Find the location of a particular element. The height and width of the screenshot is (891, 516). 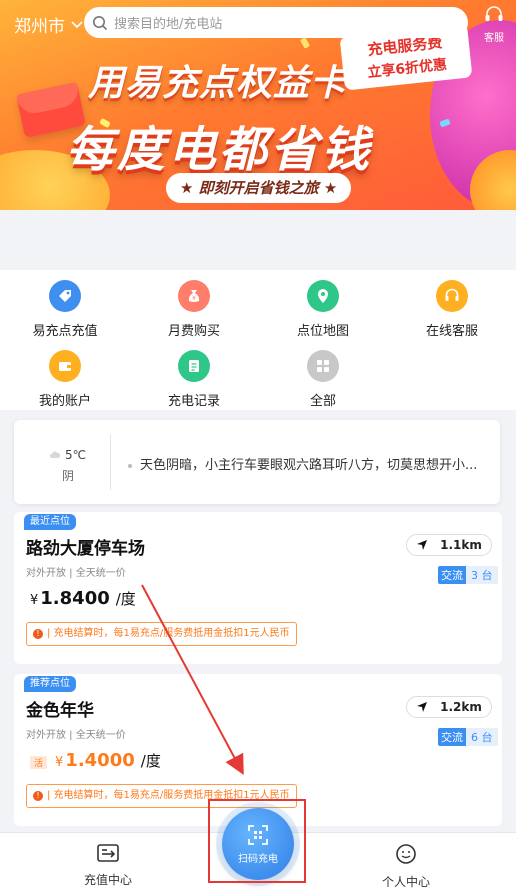

customer-service-label: 客服 is located at coordinates (494, 38).